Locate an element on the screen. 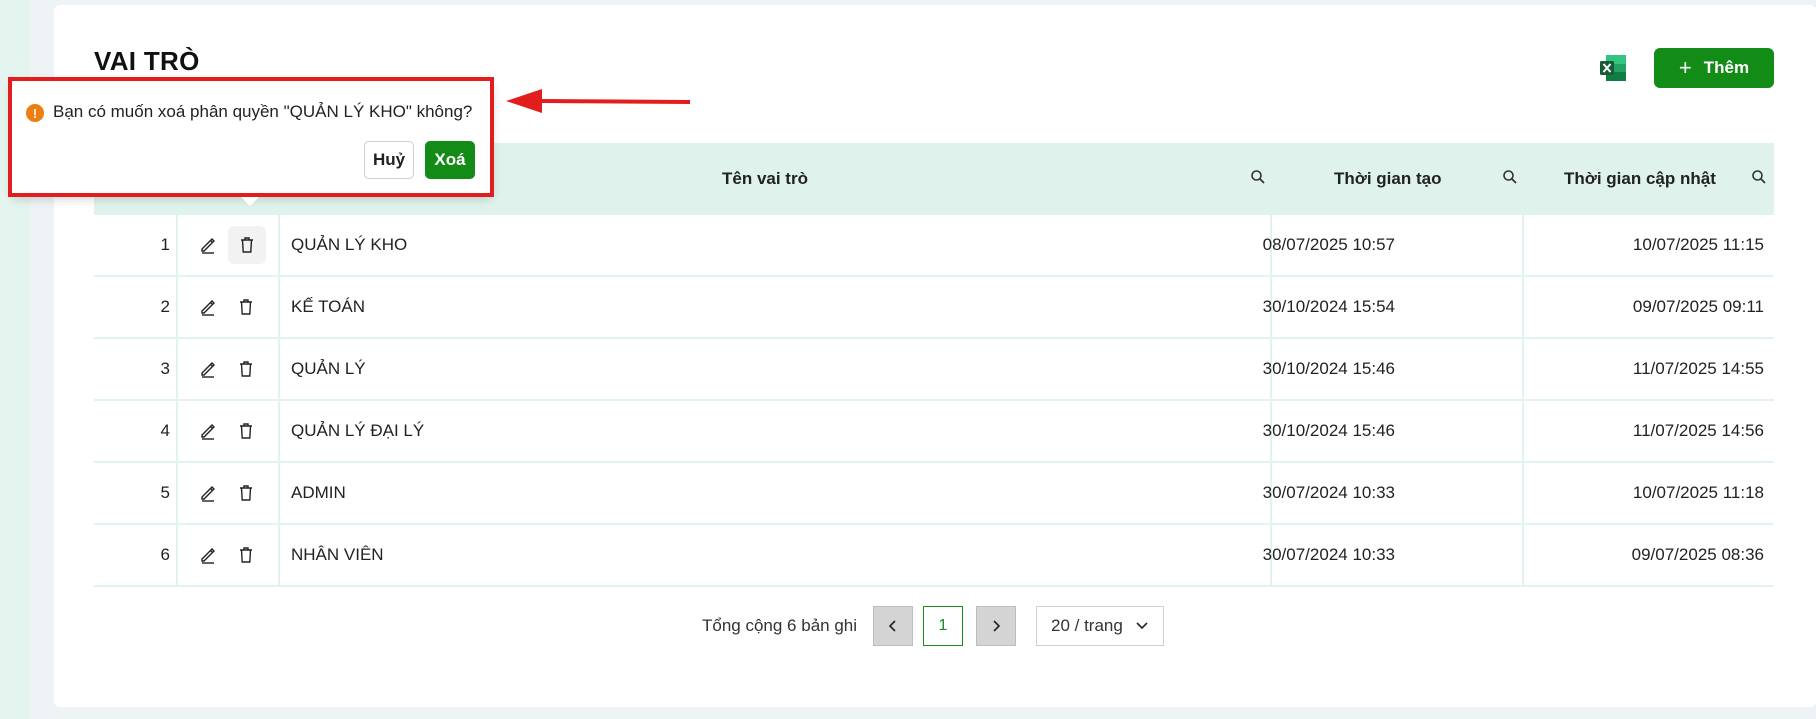 This screenshot has height=719, width=1816. role-name: QUẢN LÝ ĐẠI LÝ is located at coordinates (358, 430).